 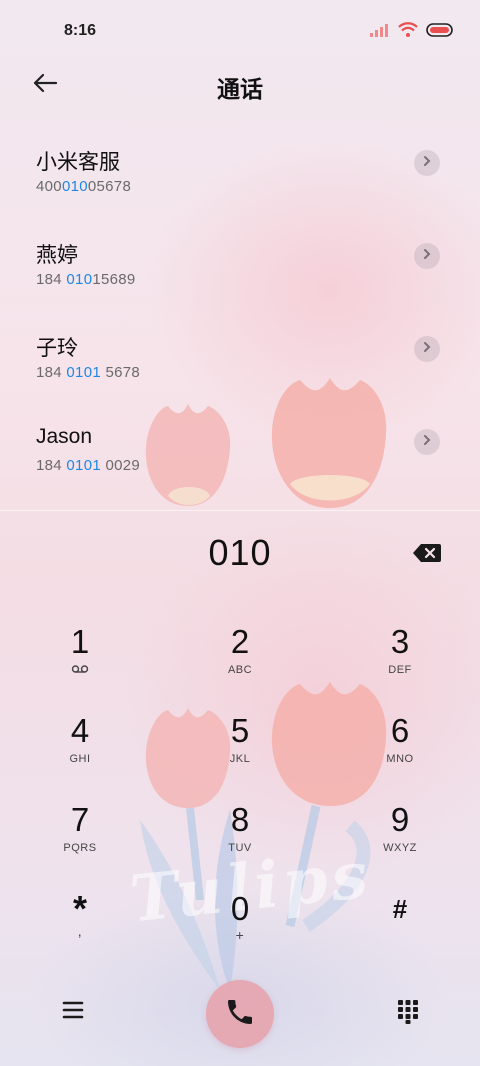 I want to click on page-title: 通话, so click(x=240, y=89).